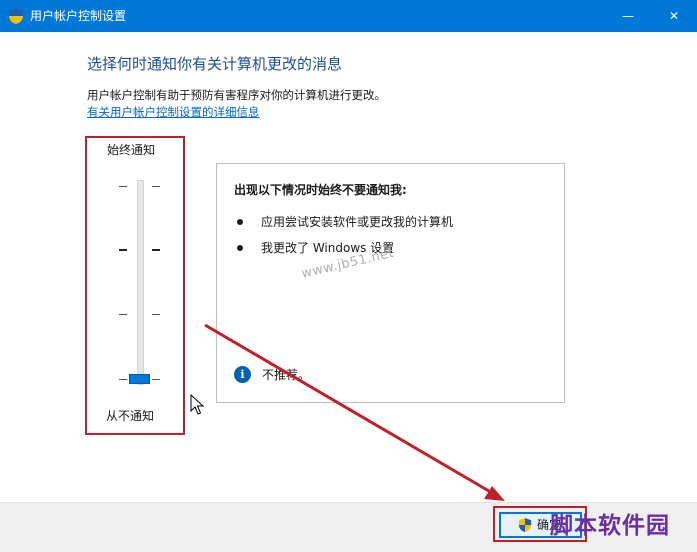 The image size is (697, 552). I want to click on description-text: 用户帐户控制有助于预防有害程序对你的计算机进行更改。, so click(236, 95).